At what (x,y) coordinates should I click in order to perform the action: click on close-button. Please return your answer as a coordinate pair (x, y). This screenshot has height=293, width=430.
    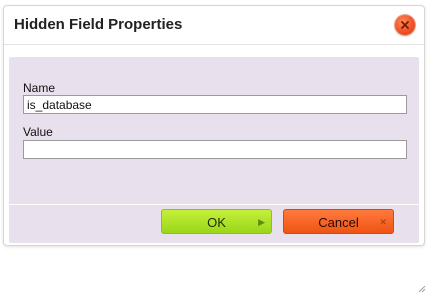
    Looking at the image, I should click on (405, 25).